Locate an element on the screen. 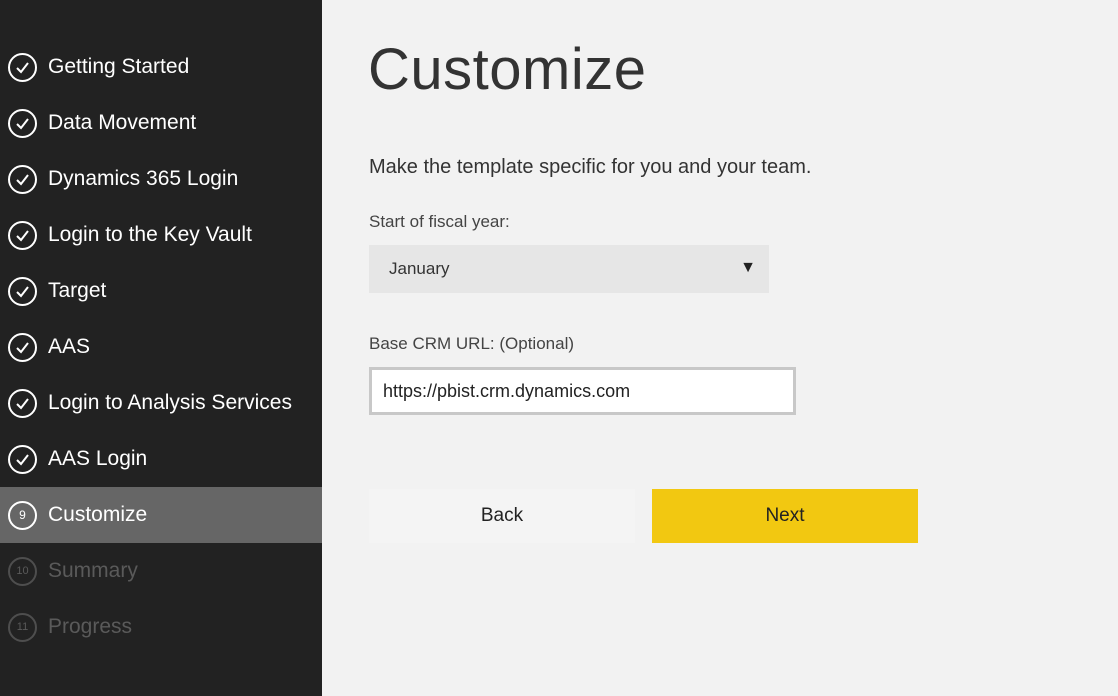  step-label: AAS Login is located at coordinates (98, 458).